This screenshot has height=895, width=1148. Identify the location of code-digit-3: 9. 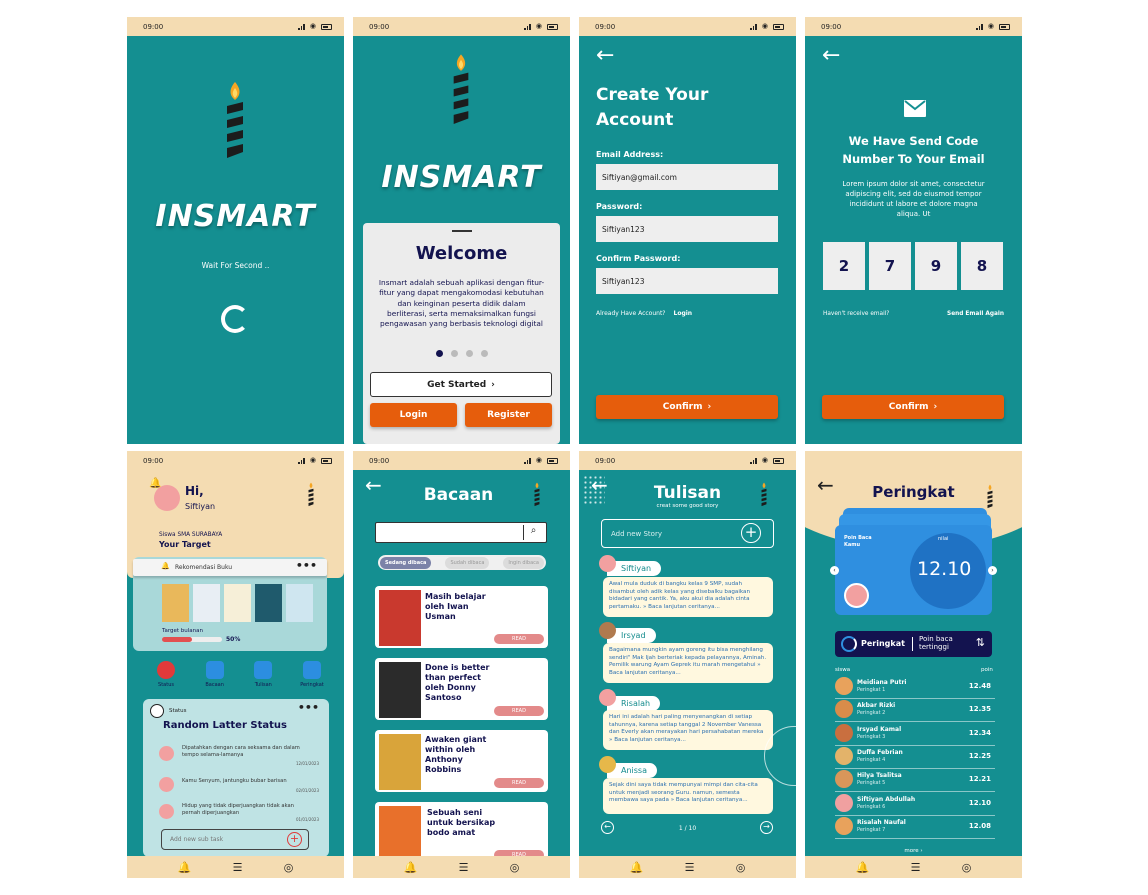
(936, 266).